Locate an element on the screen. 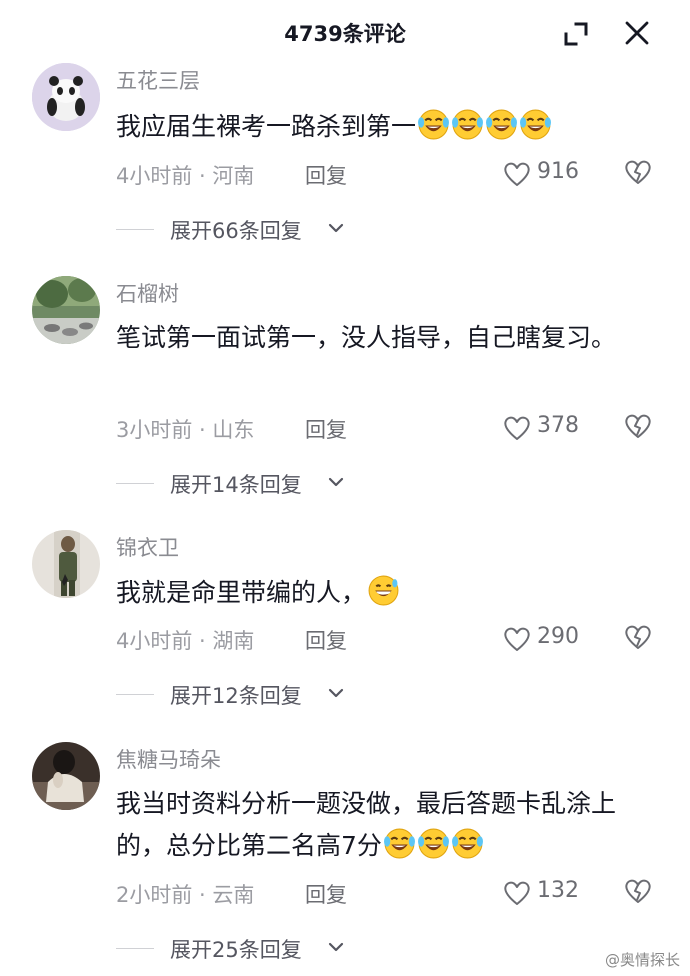 The height and width of the screenshot is (976, 690). like-count: 132 is located at coordinates (558, 890).